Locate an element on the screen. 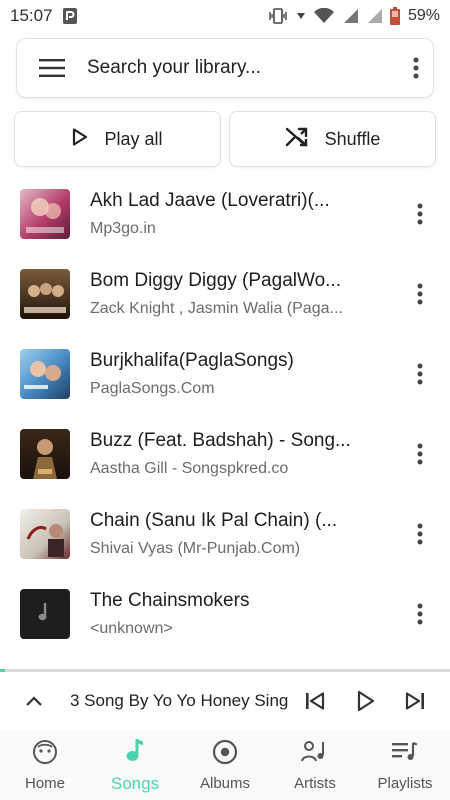 The width and height of the screenshot is (450, 800). nav-albums: Albums is located at coordinates (225, 765).